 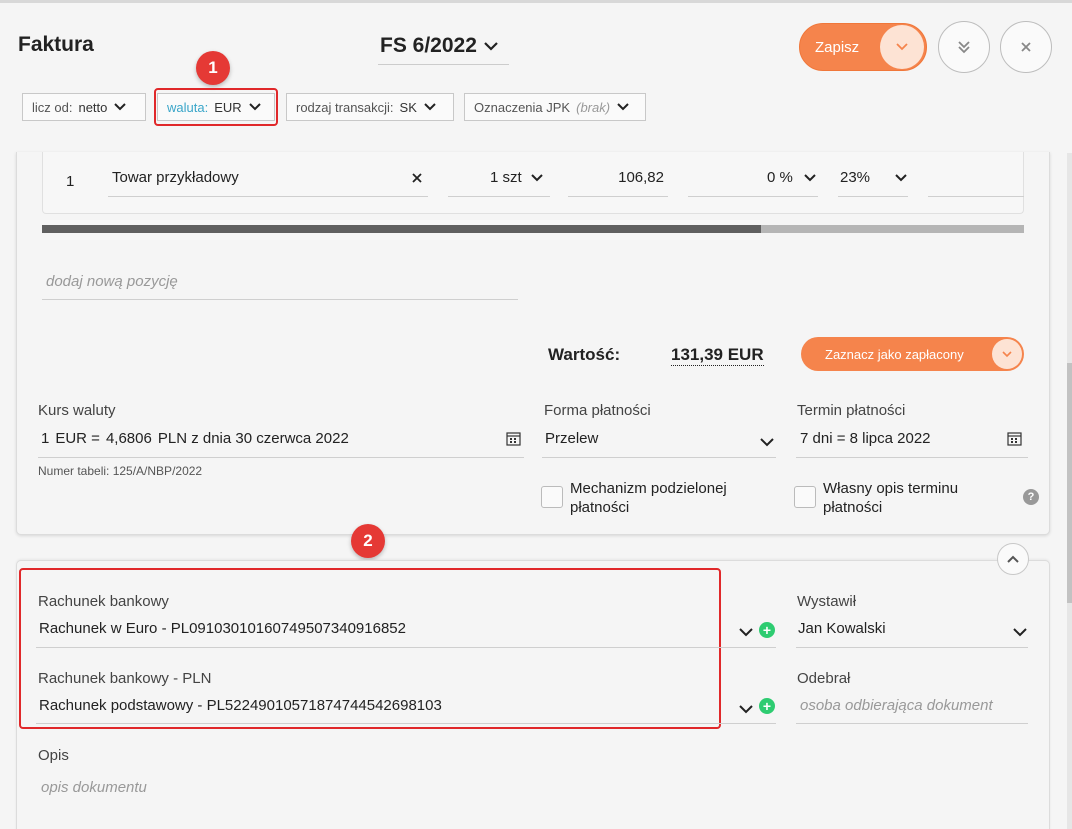 I want to click on mark-paid-label: Zaznacz jako zapłacony, so click(x=894, y=354).